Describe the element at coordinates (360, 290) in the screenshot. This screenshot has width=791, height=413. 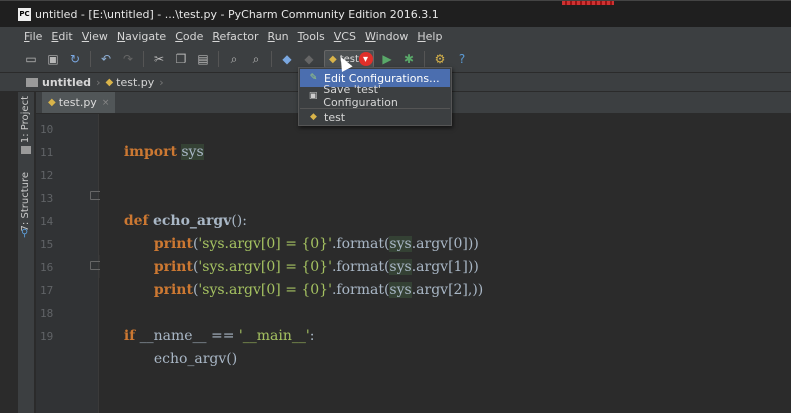
I see `code-text: .format(` at that location.